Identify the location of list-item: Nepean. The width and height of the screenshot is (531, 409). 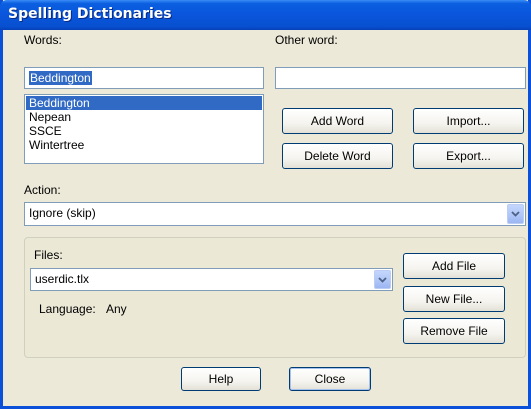
(144, 117).